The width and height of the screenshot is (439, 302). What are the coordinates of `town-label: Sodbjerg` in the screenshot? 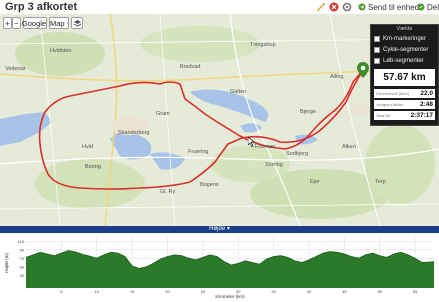 It's located at (297, 154).